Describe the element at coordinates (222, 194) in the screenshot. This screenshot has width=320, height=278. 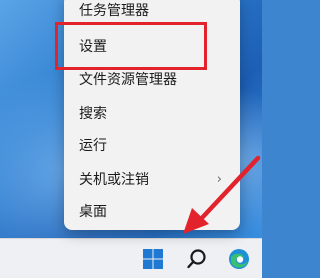
I see `pointer-arrow` at that location.